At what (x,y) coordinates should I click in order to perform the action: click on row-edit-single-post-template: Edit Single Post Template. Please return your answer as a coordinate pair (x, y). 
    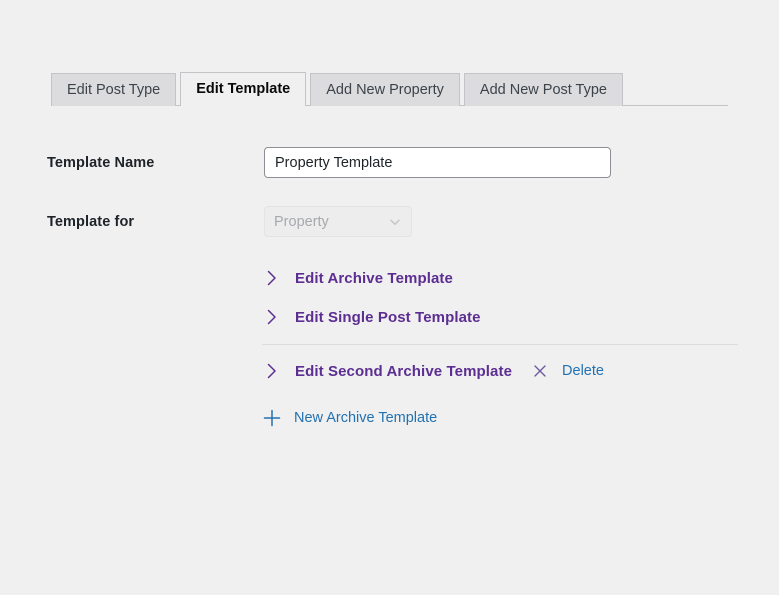
    Looking at the image, I should click on (371, 317).